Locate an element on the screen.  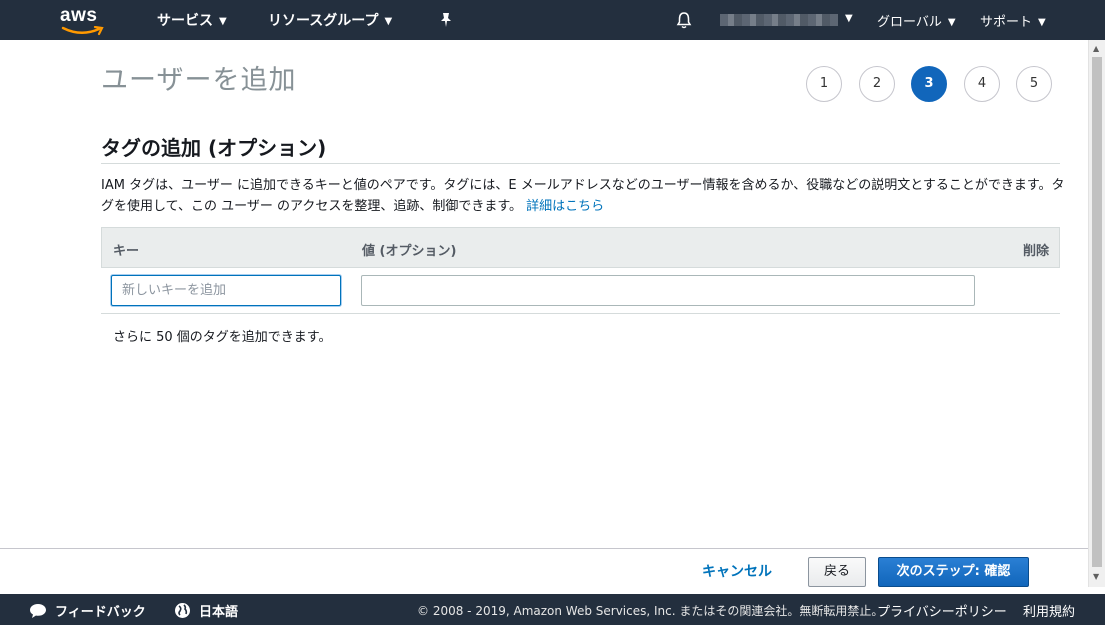
support-label: サポート is located at coordinates (1006, 22).